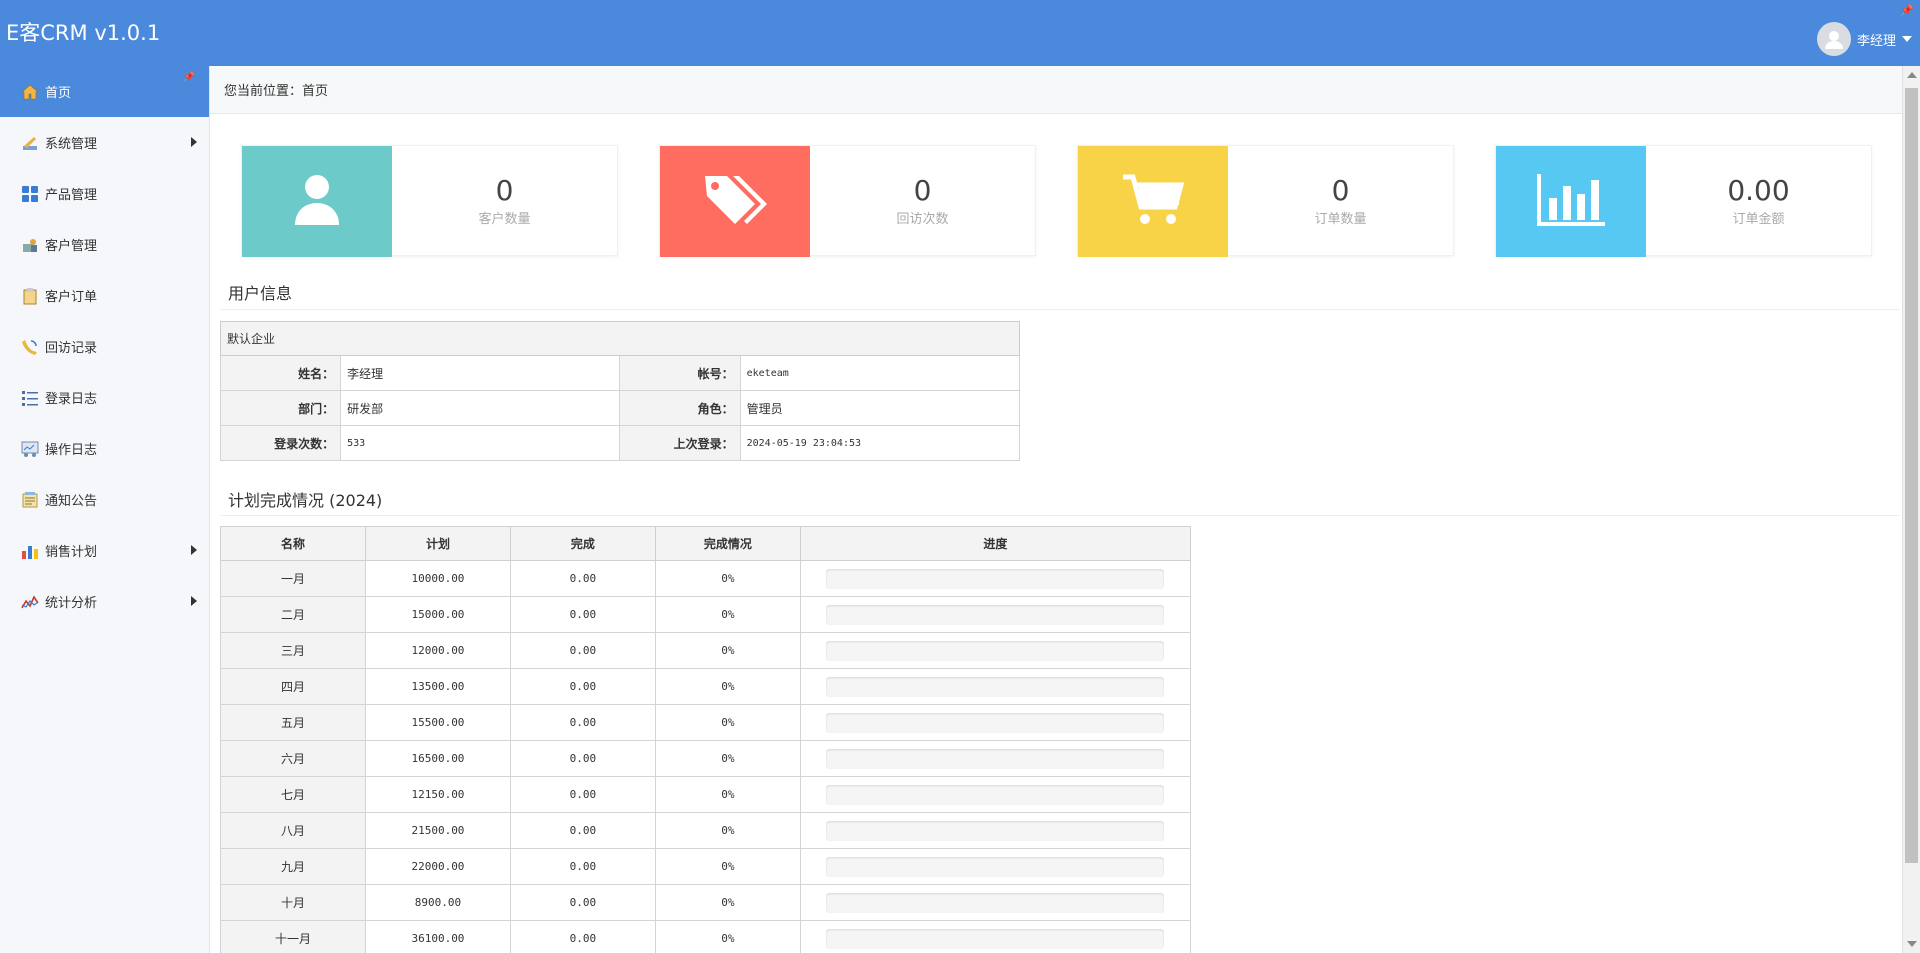 The image size is (1920, 953). What do you see at coordinates (706, 902) in the screenshot?
I see `table-row: 十月 8900.00 0.00 0%` at bounding box center [706, 902].